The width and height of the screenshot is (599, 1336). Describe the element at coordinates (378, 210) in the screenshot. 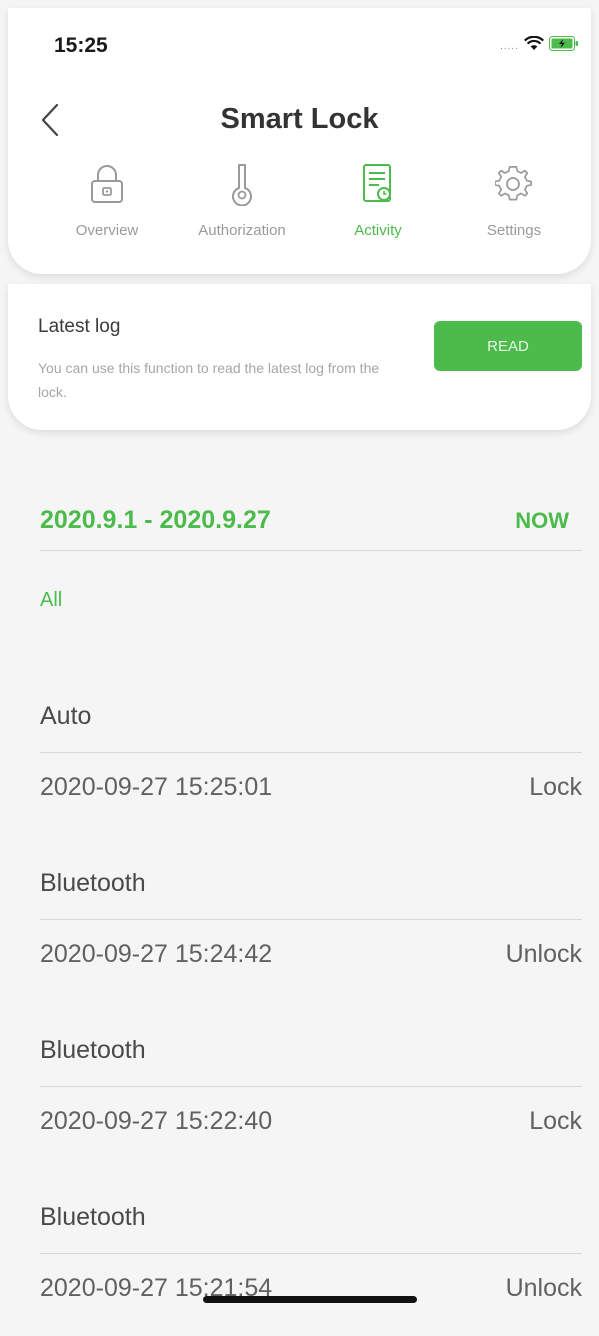

I see `tab-activity: Activity` at that location.